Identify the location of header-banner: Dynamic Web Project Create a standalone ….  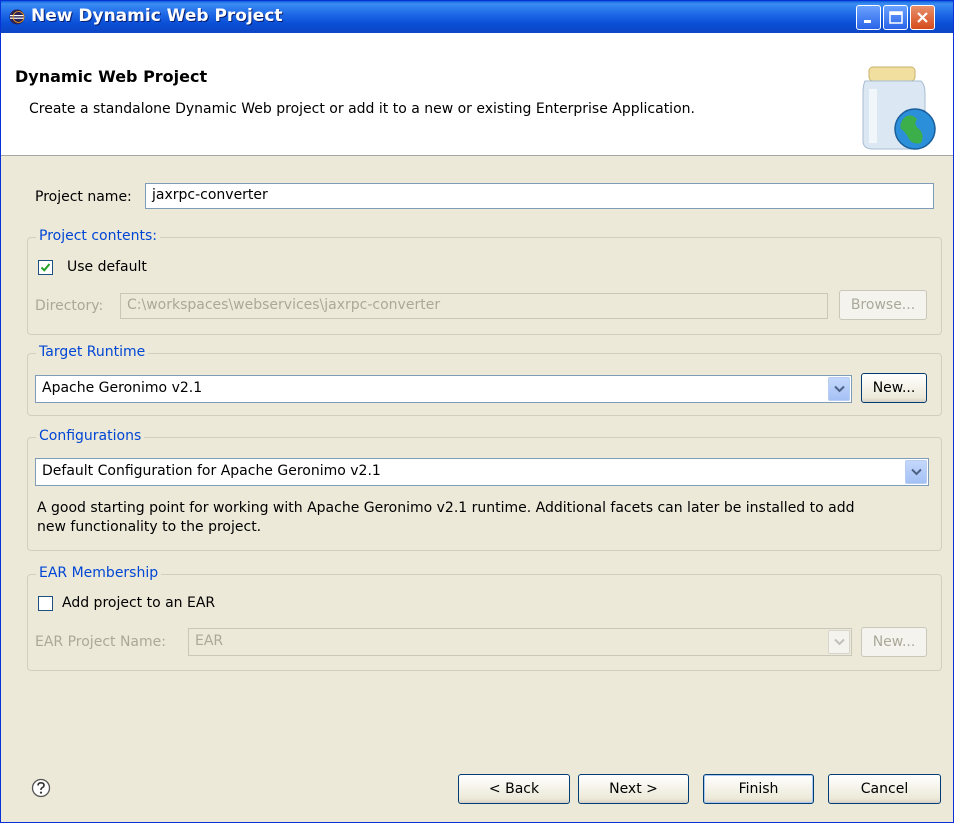
(477, 94).